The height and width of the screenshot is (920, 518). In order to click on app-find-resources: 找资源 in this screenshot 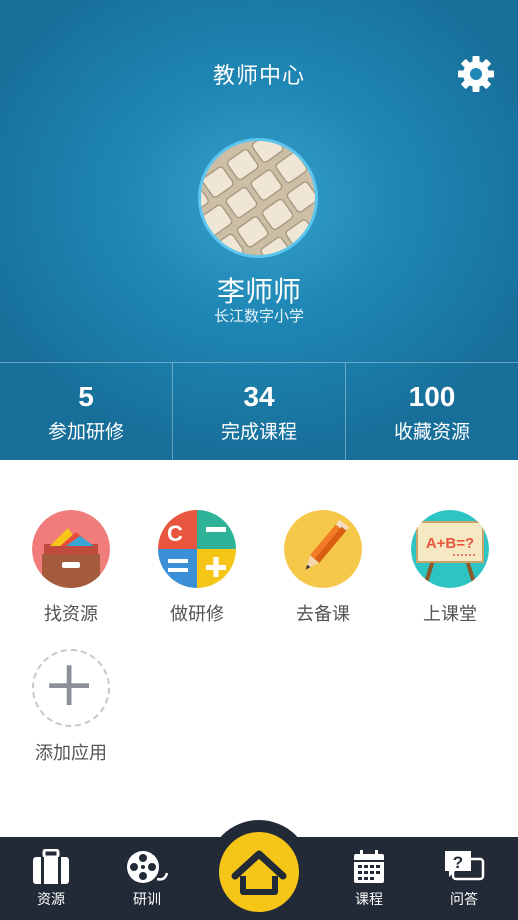, I will do `click(71, 568)`.